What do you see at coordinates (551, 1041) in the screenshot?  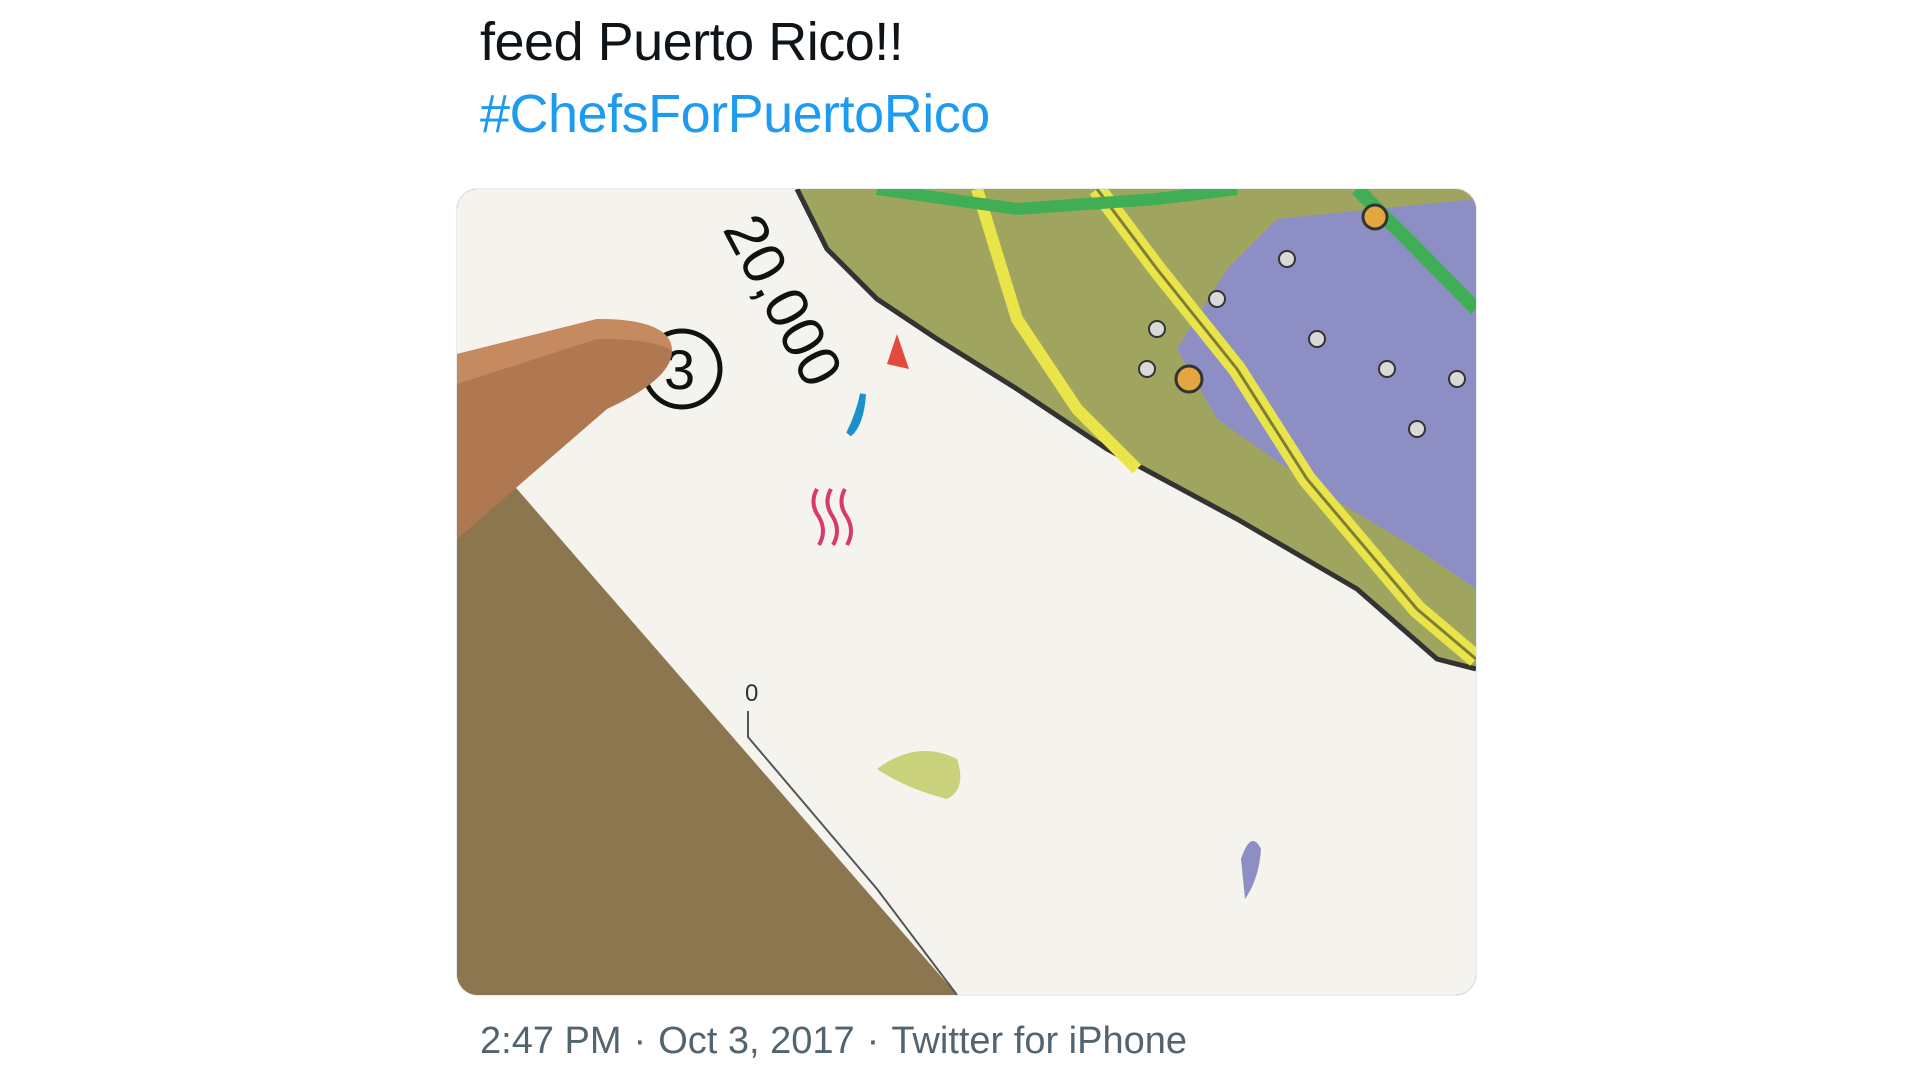 I see `tweet-time: 2:47 PM` at bounding box center [551, 1041].